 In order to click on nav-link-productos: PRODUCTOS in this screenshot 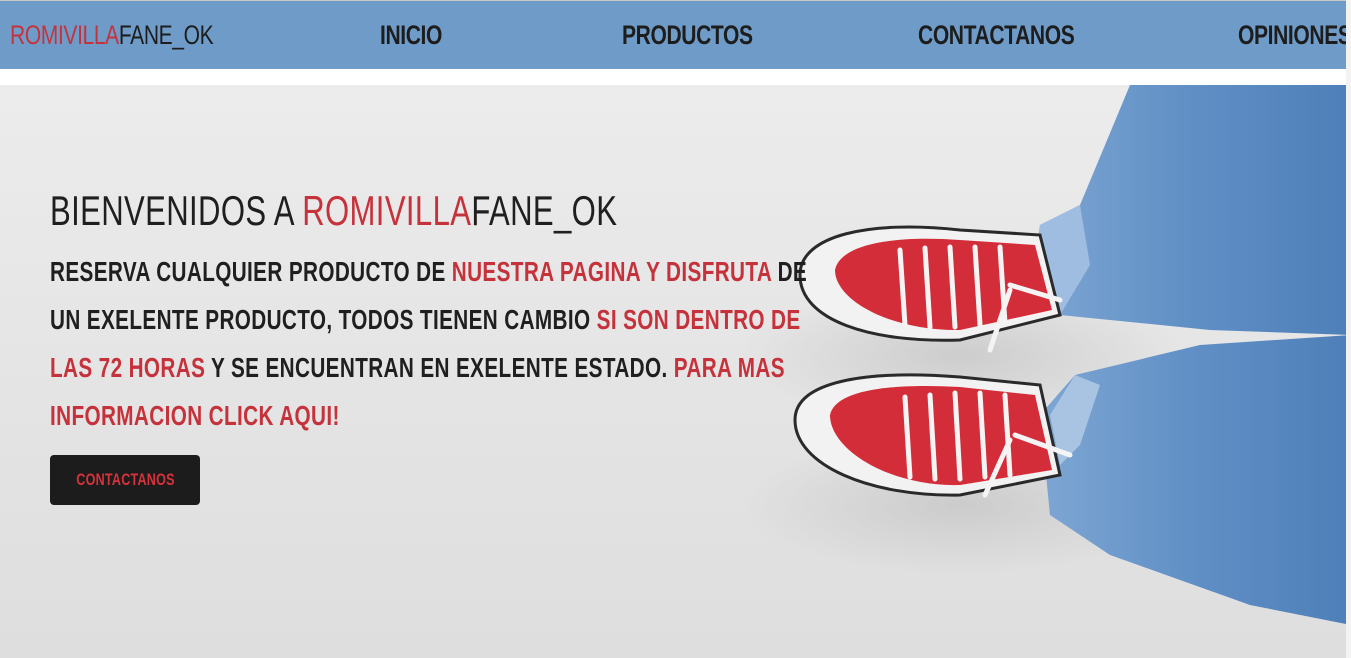, I will do `click(687, 35)`.